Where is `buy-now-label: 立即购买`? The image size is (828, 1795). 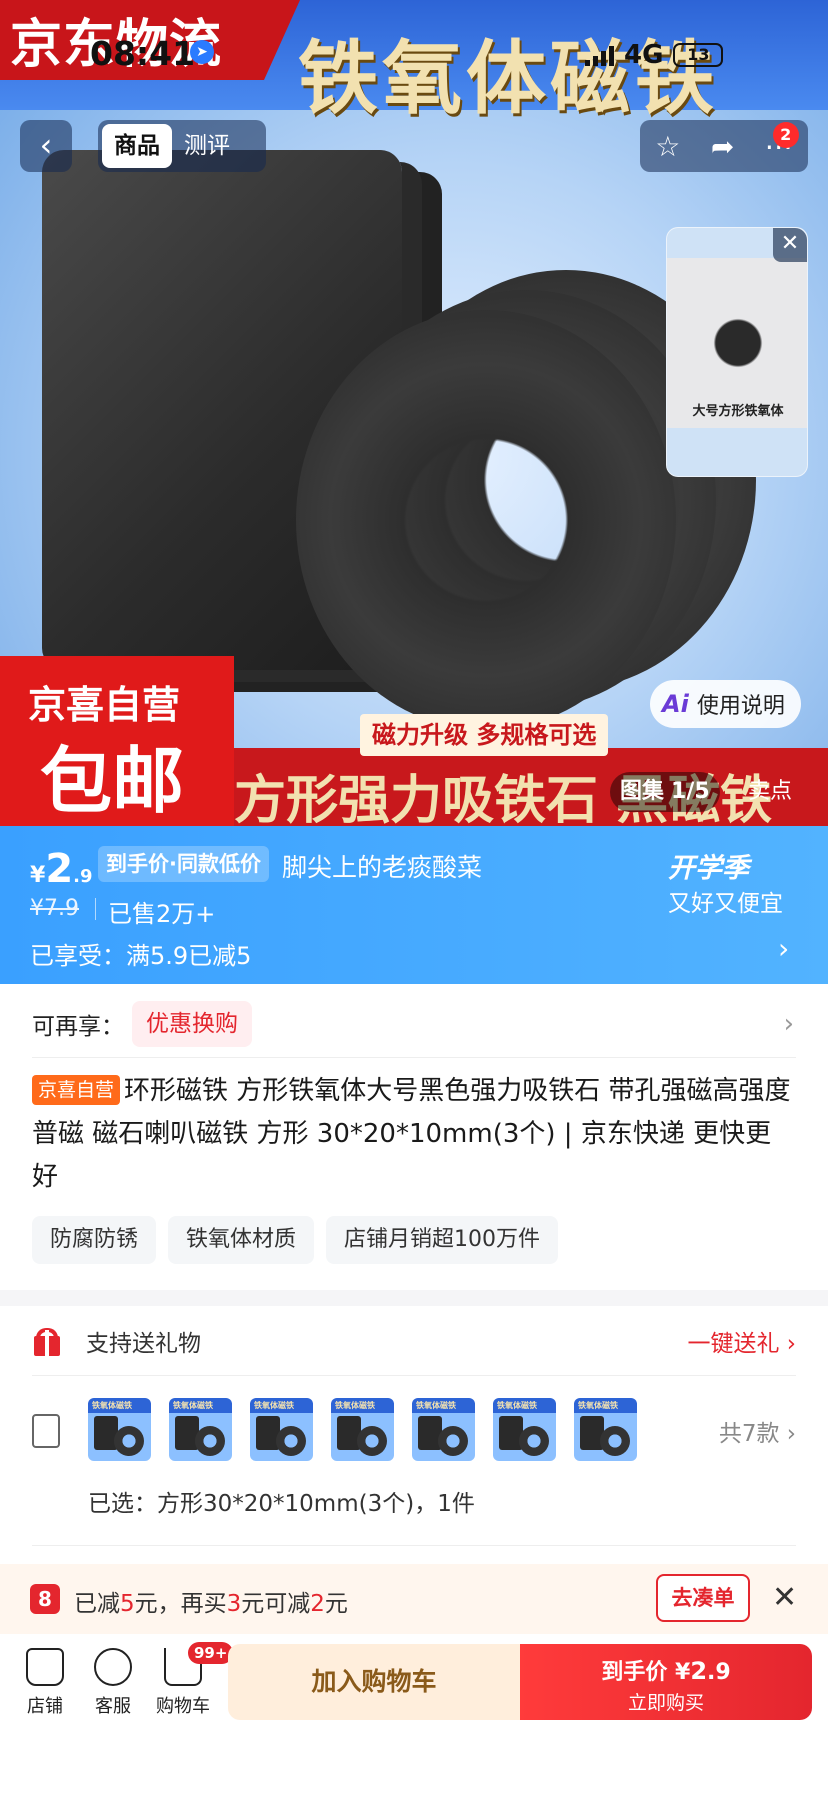 buy-now-label: 立即购买 is located at coordinates (665, 1703).